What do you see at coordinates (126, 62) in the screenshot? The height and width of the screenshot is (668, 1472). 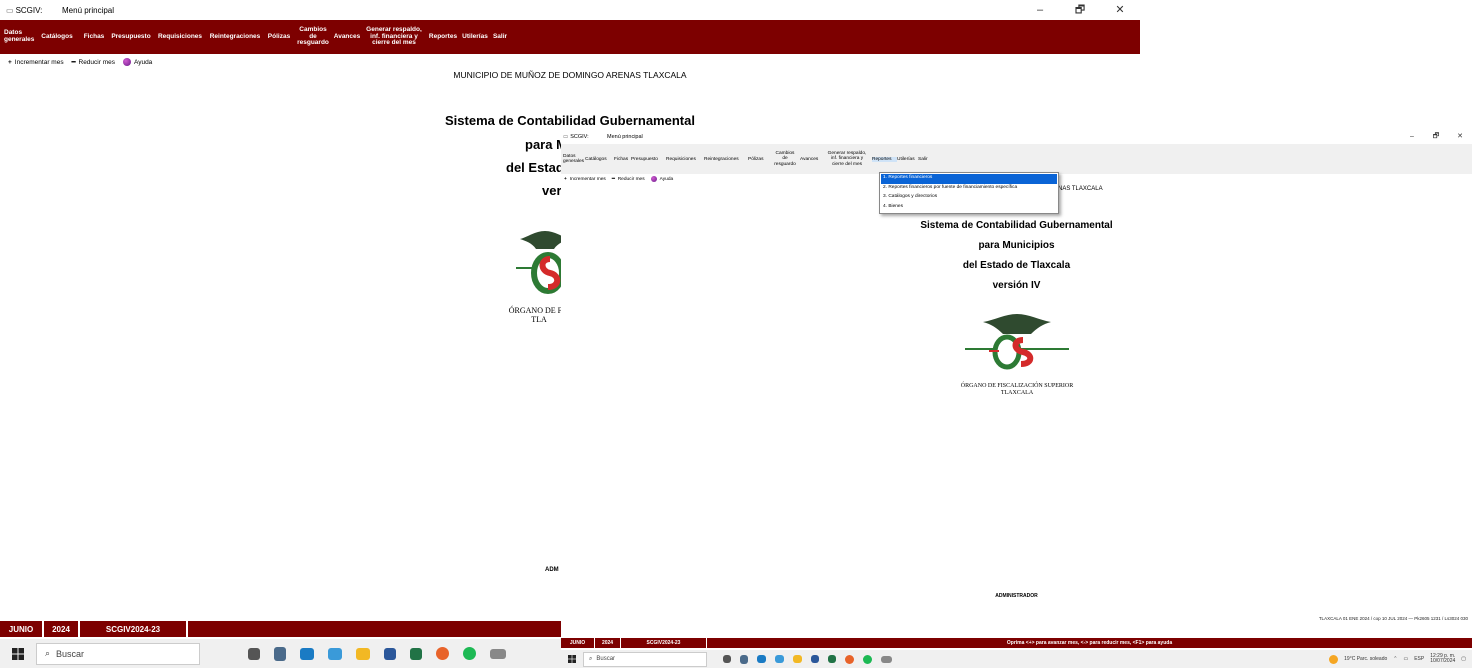 I see `help-icon` at bounding box center [126, 62].